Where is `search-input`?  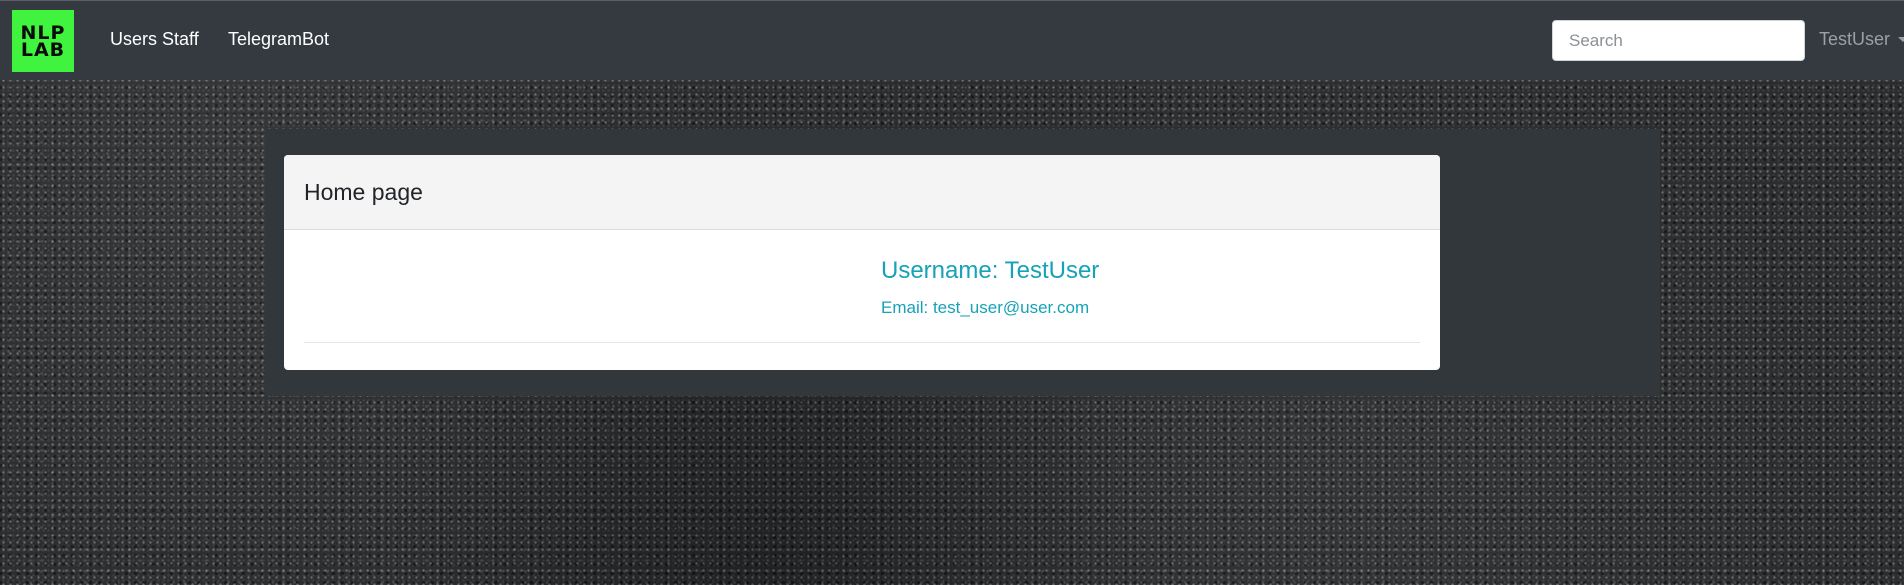
search-input is located at coordinates (1678, 40).